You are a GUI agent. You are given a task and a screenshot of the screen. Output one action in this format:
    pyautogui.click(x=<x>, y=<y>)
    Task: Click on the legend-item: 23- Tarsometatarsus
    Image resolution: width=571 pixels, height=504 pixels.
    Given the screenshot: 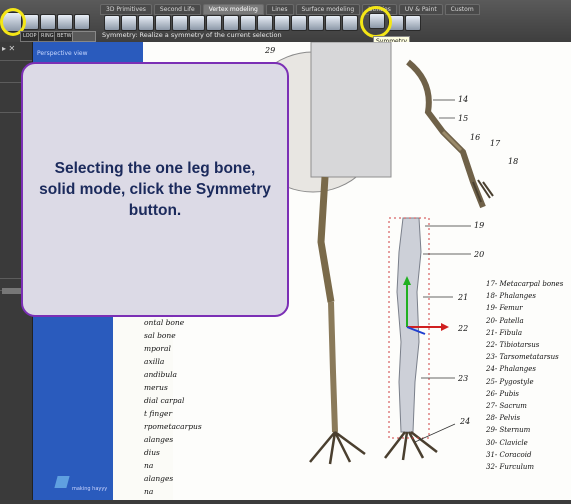 What is the action you would take?
    pyautogui.click(x=522, y=357)
    